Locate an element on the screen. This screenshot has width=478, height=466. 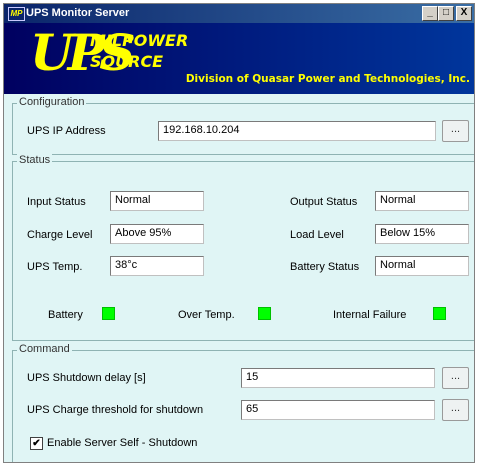
status-legend: Status is located at coordinates (35, 160).